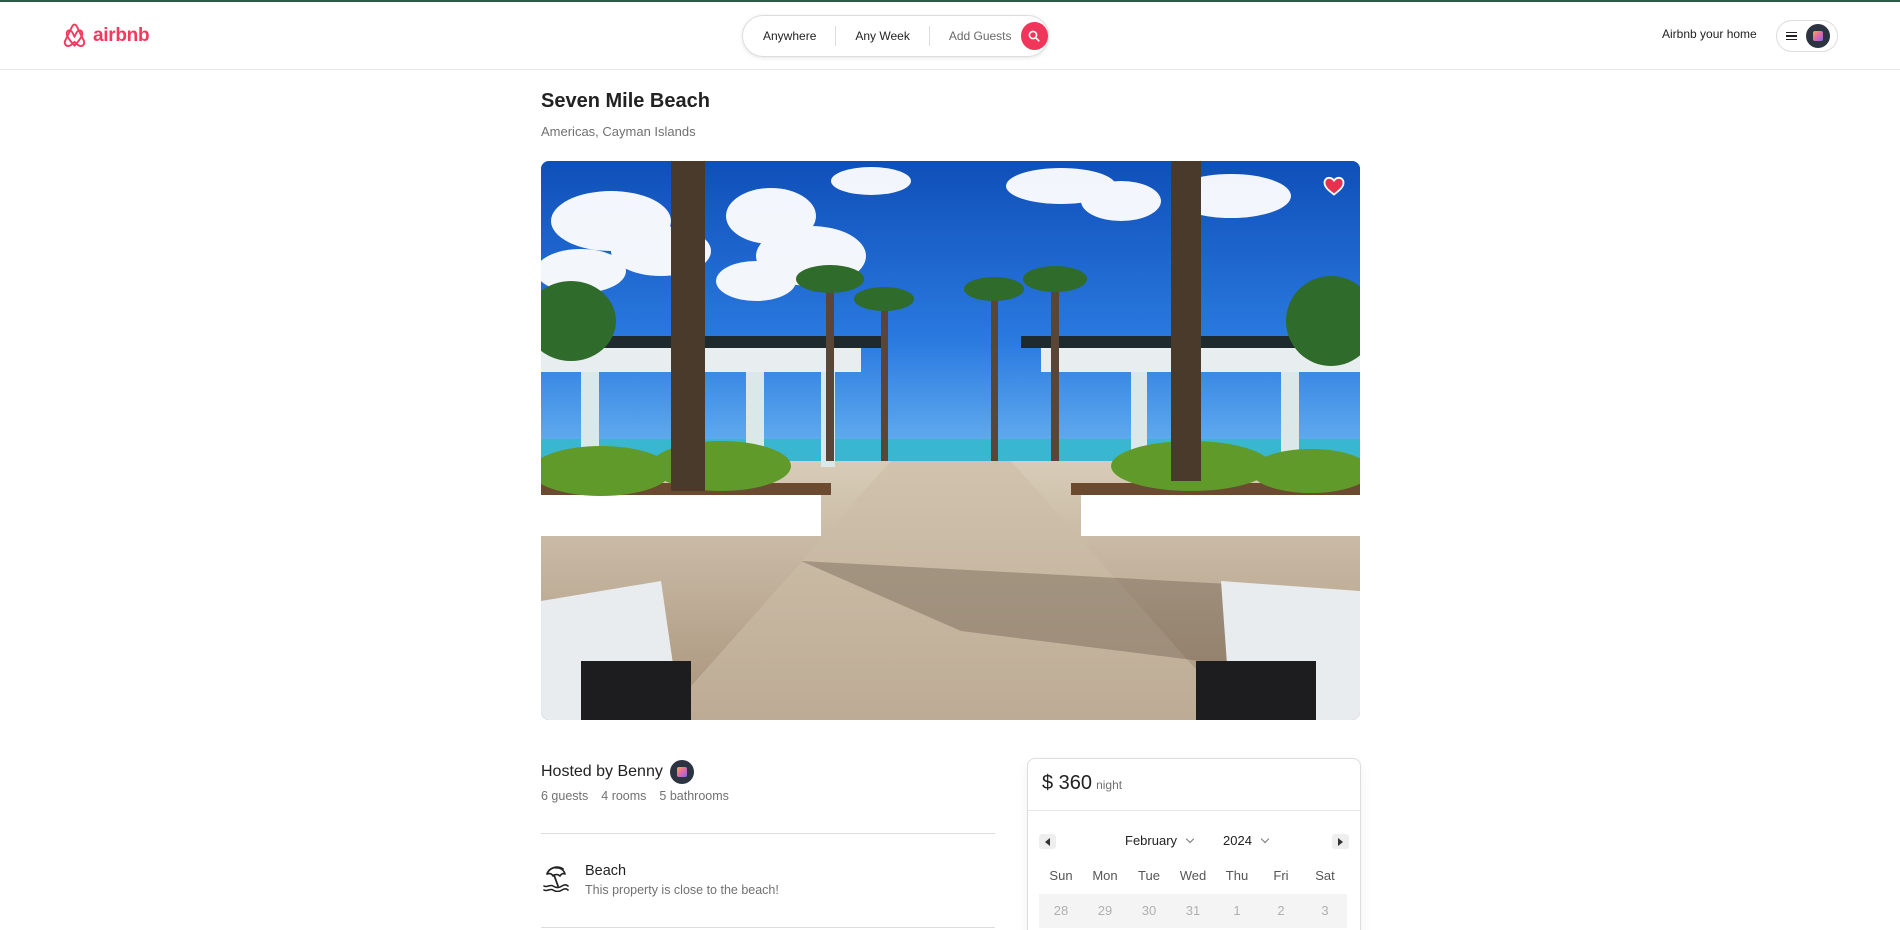 The image size is (1900, 930). I want to click on search-guests: Add Guests, so click(975, 36).